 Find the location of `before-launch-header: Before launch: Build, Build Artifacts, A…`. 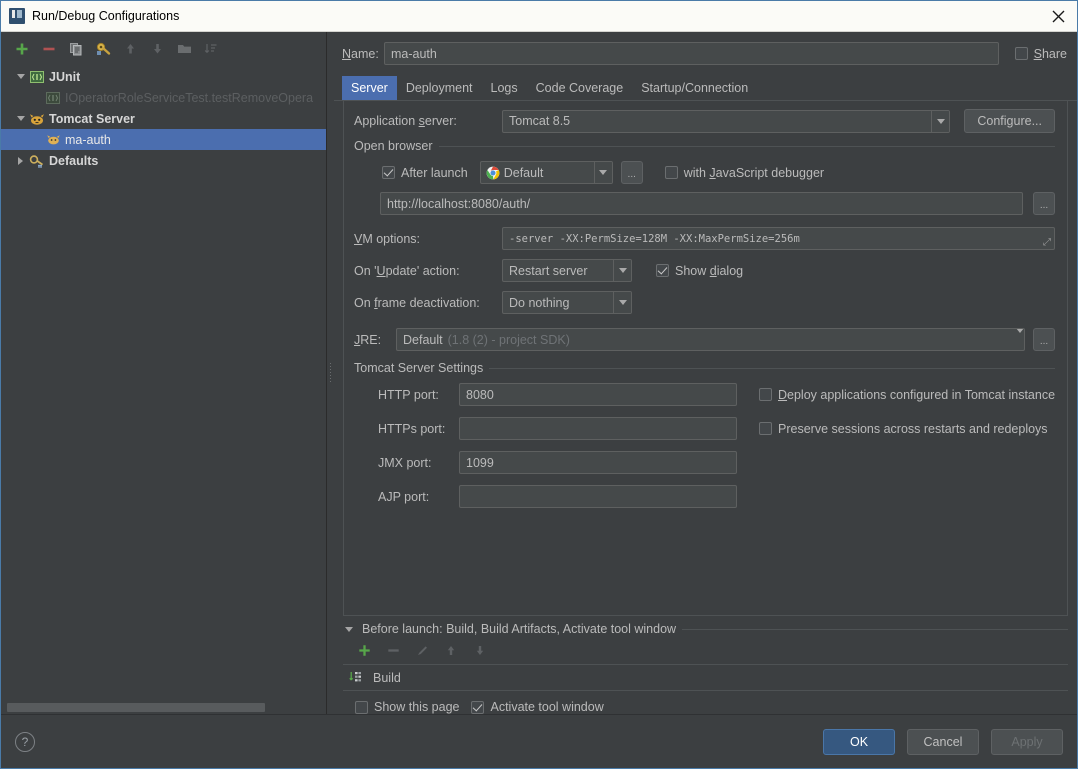

before-launch-header: Before launch: Build, Build Artifacts, A… is located at coordinates (705, 629).